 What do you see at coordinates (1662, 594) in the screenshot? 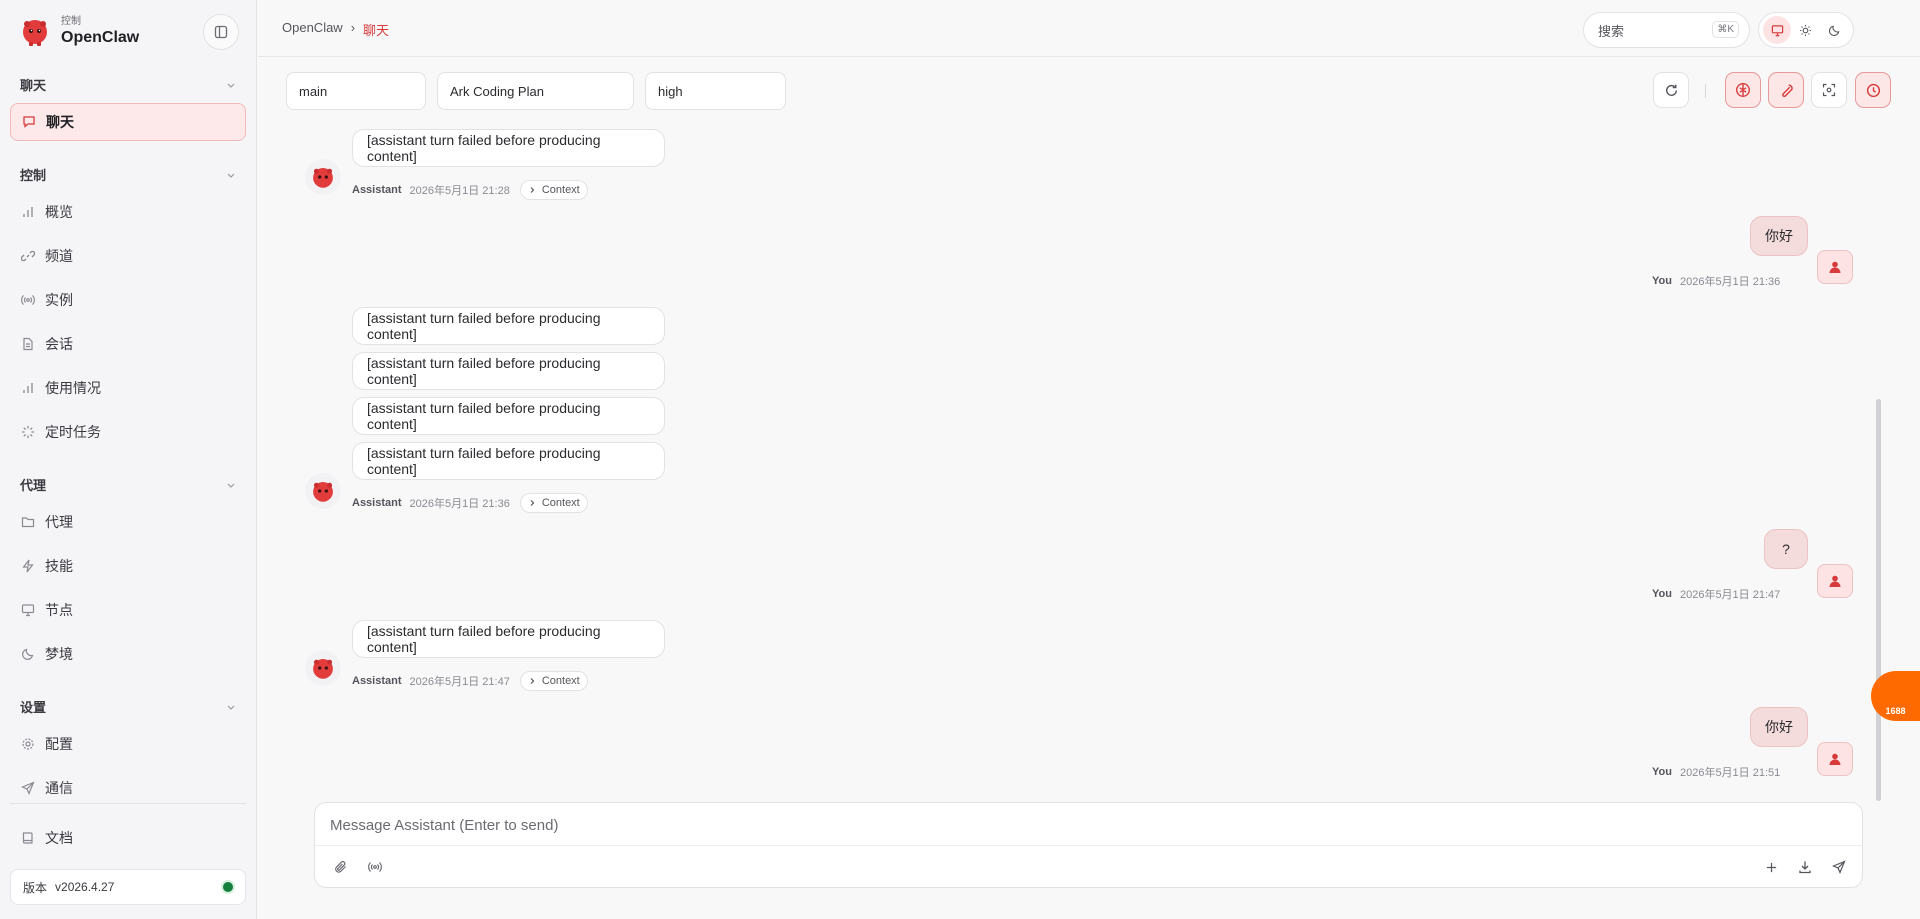
I see `message-author: You` at bounding box center [1662, 594].